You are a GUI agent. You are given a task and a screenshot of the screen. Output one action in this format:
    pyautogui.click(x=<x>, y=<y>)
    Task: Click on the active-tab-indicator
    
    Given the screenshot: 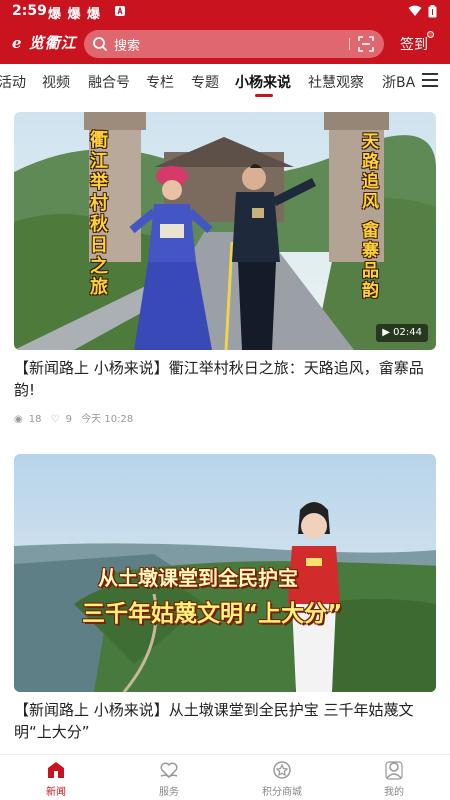 What is the action you would take?
    pyautogui.click(x=264, y=95)
    